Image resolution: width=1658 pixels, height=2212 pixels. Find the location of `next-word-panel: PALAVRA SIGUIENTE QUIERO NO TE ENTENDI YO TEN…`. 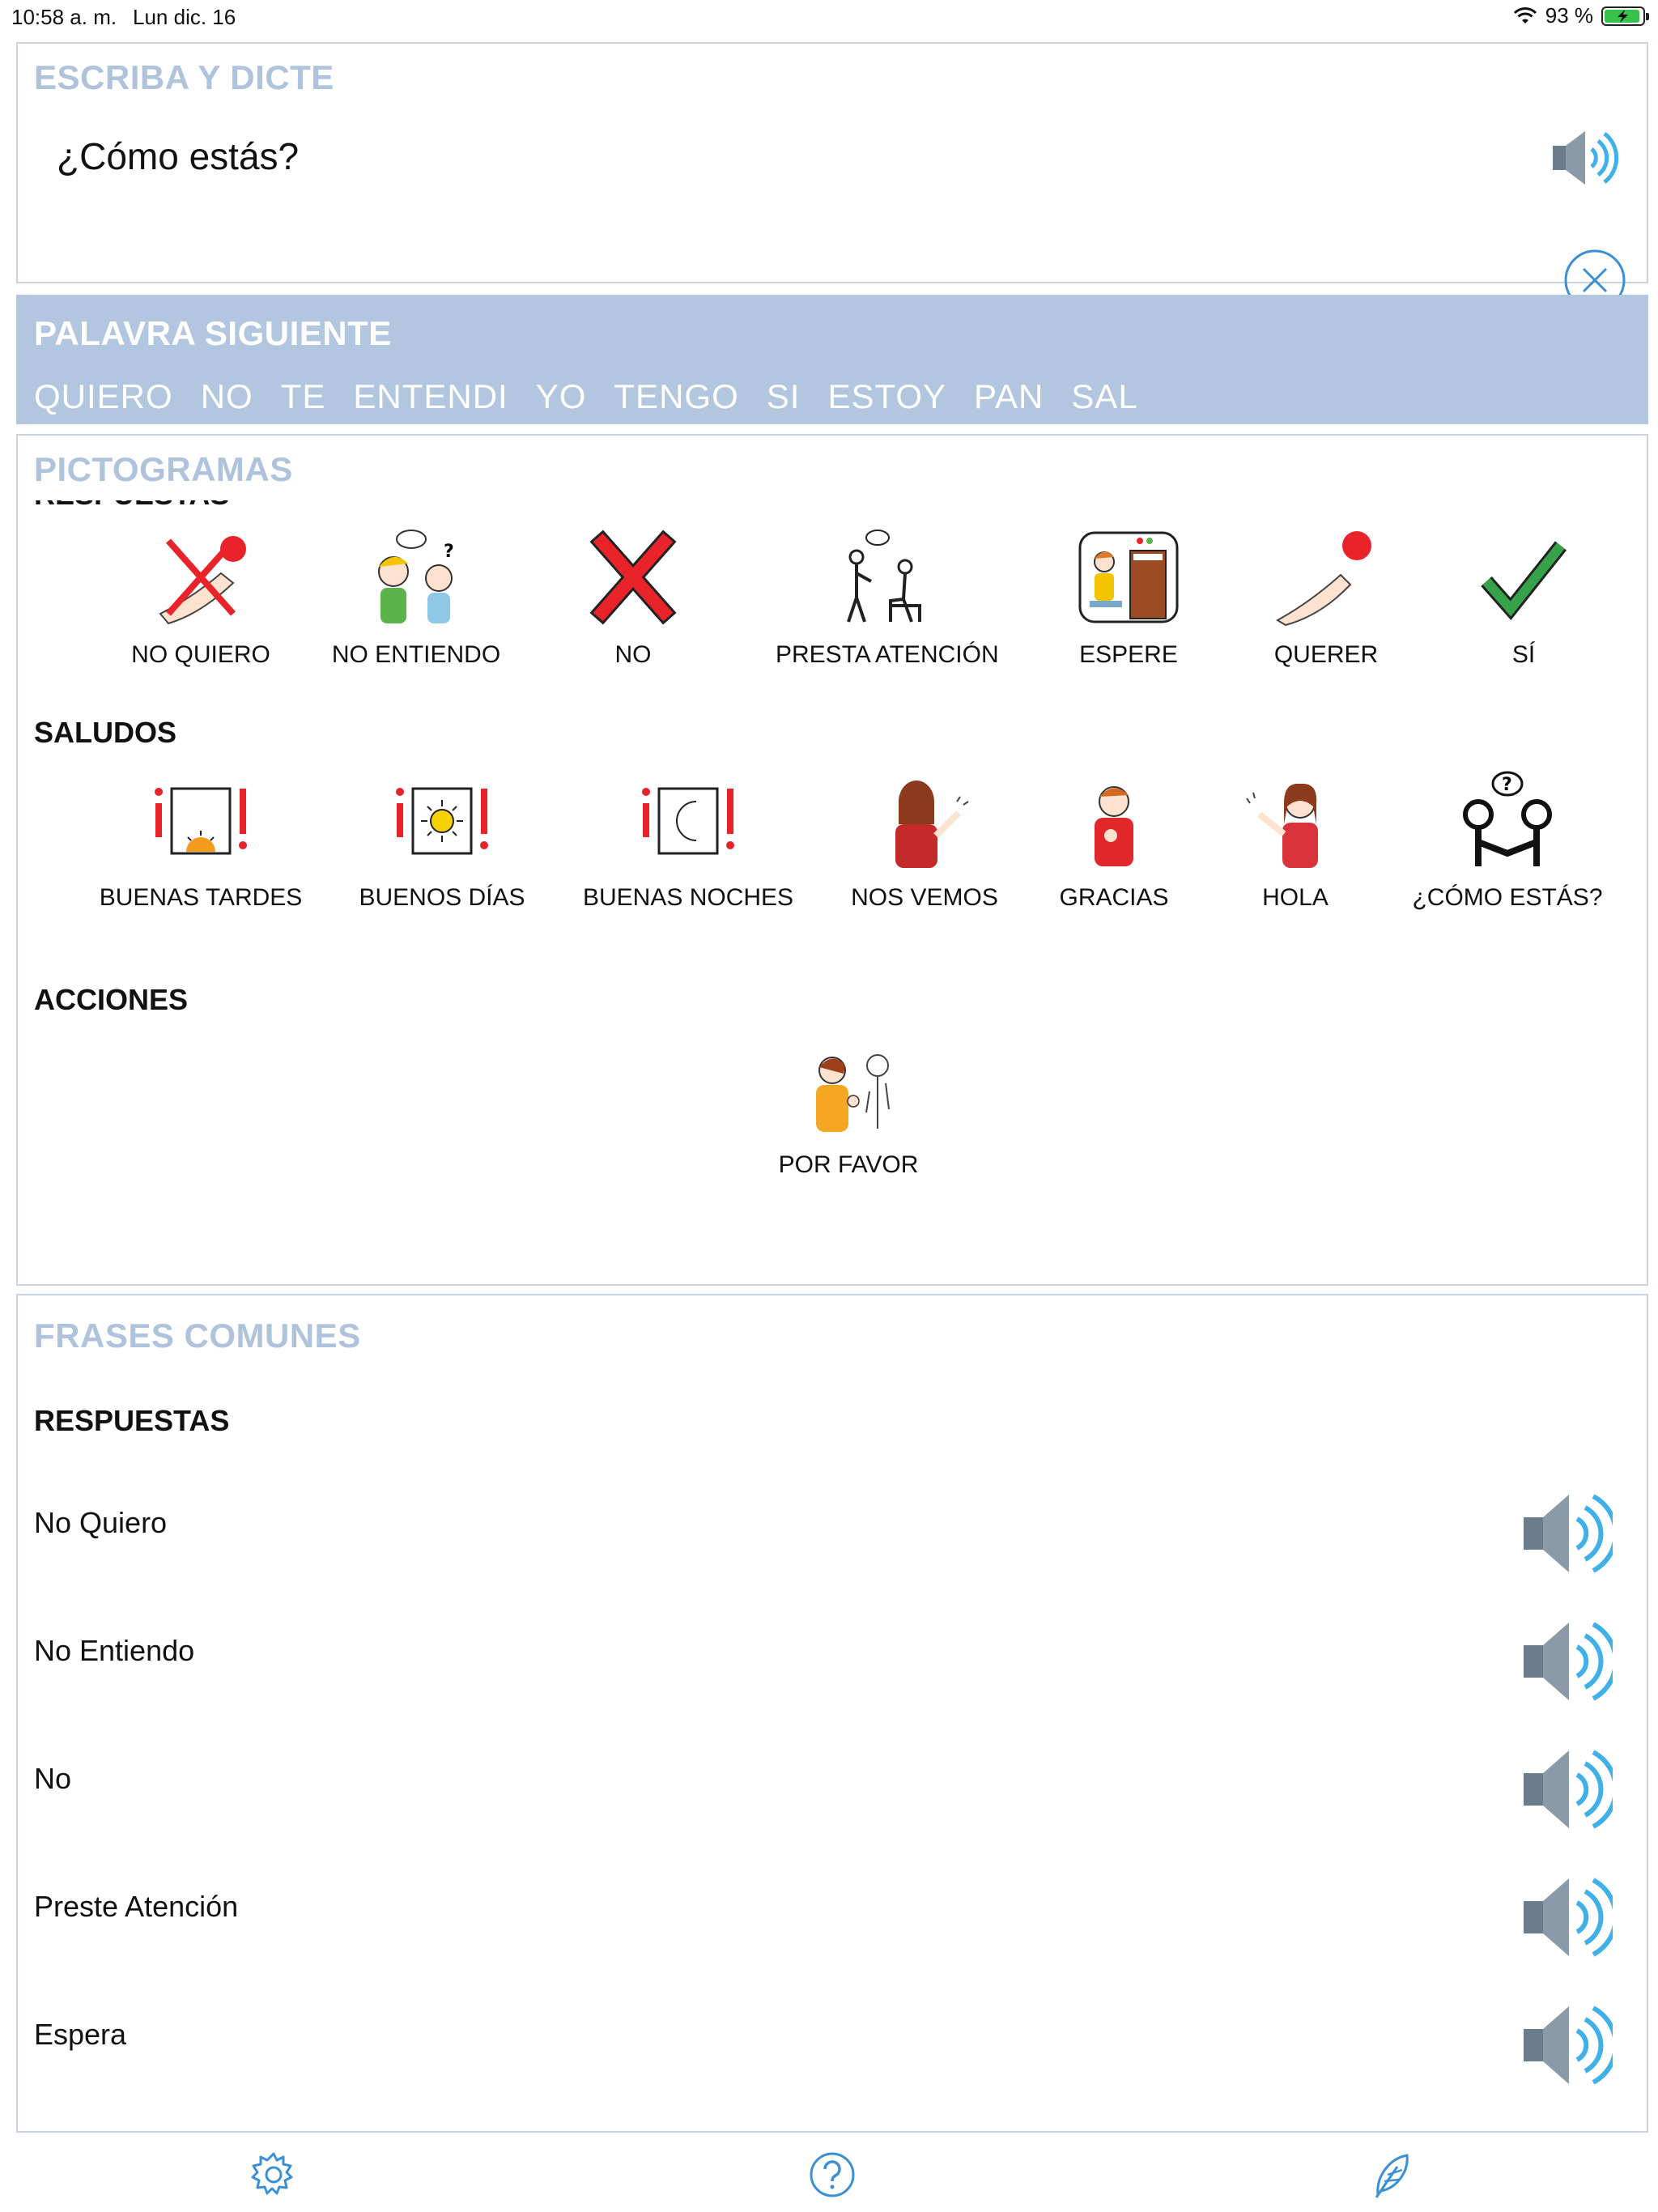

next-word-panel: PALAVRA SIGUIENTE QUIERO NO TE ENTENDI YO TEN… is located at coordinates (832, 360).